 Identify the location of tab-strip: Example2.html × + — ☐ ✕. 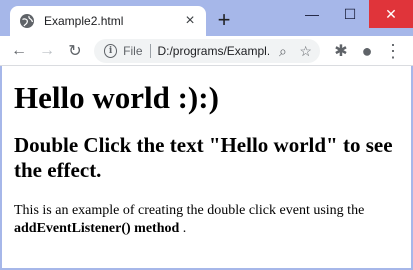
(206, 18).